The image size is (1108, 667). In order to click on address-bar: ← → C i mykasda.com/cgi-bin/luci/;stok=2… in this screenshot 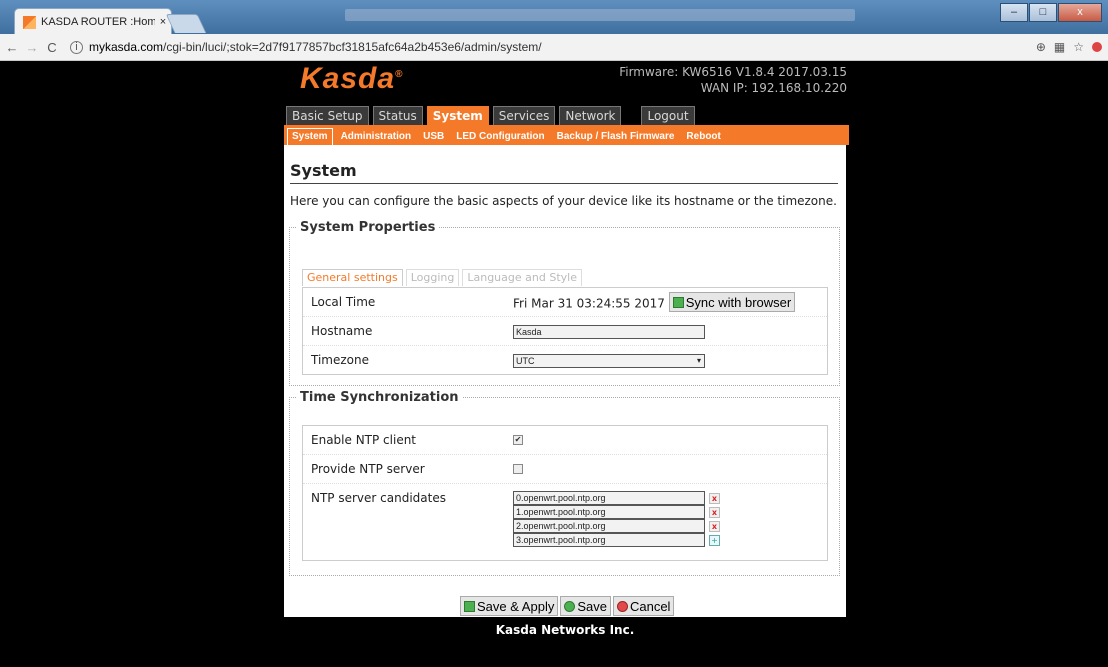, I will do `click(554, 47)`.